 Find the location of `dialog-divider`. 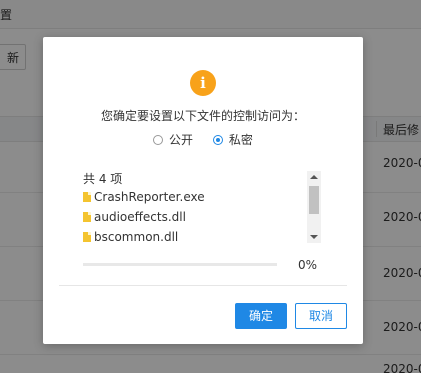

dialog-divider is located at coordinates (203, 285).